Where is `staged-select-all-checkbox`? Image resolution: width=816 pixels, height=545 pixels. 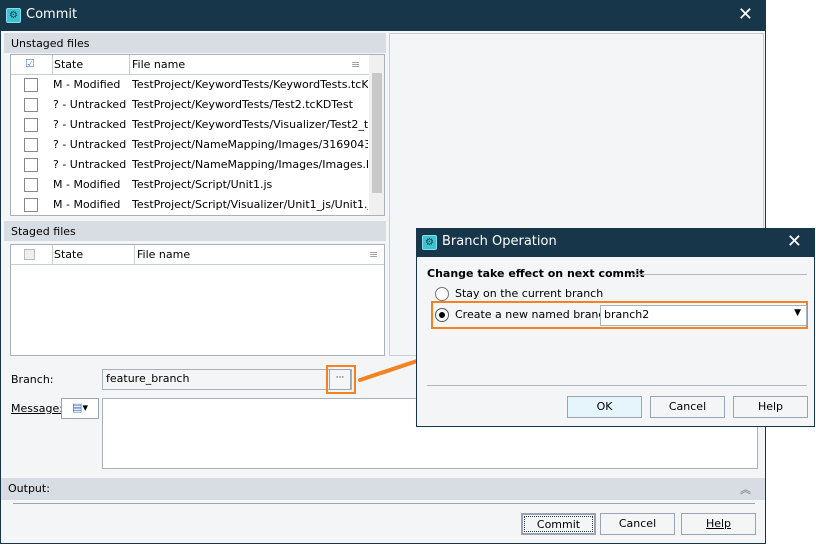 staged-select-all-checkbox is located at coordinates (29, 254).